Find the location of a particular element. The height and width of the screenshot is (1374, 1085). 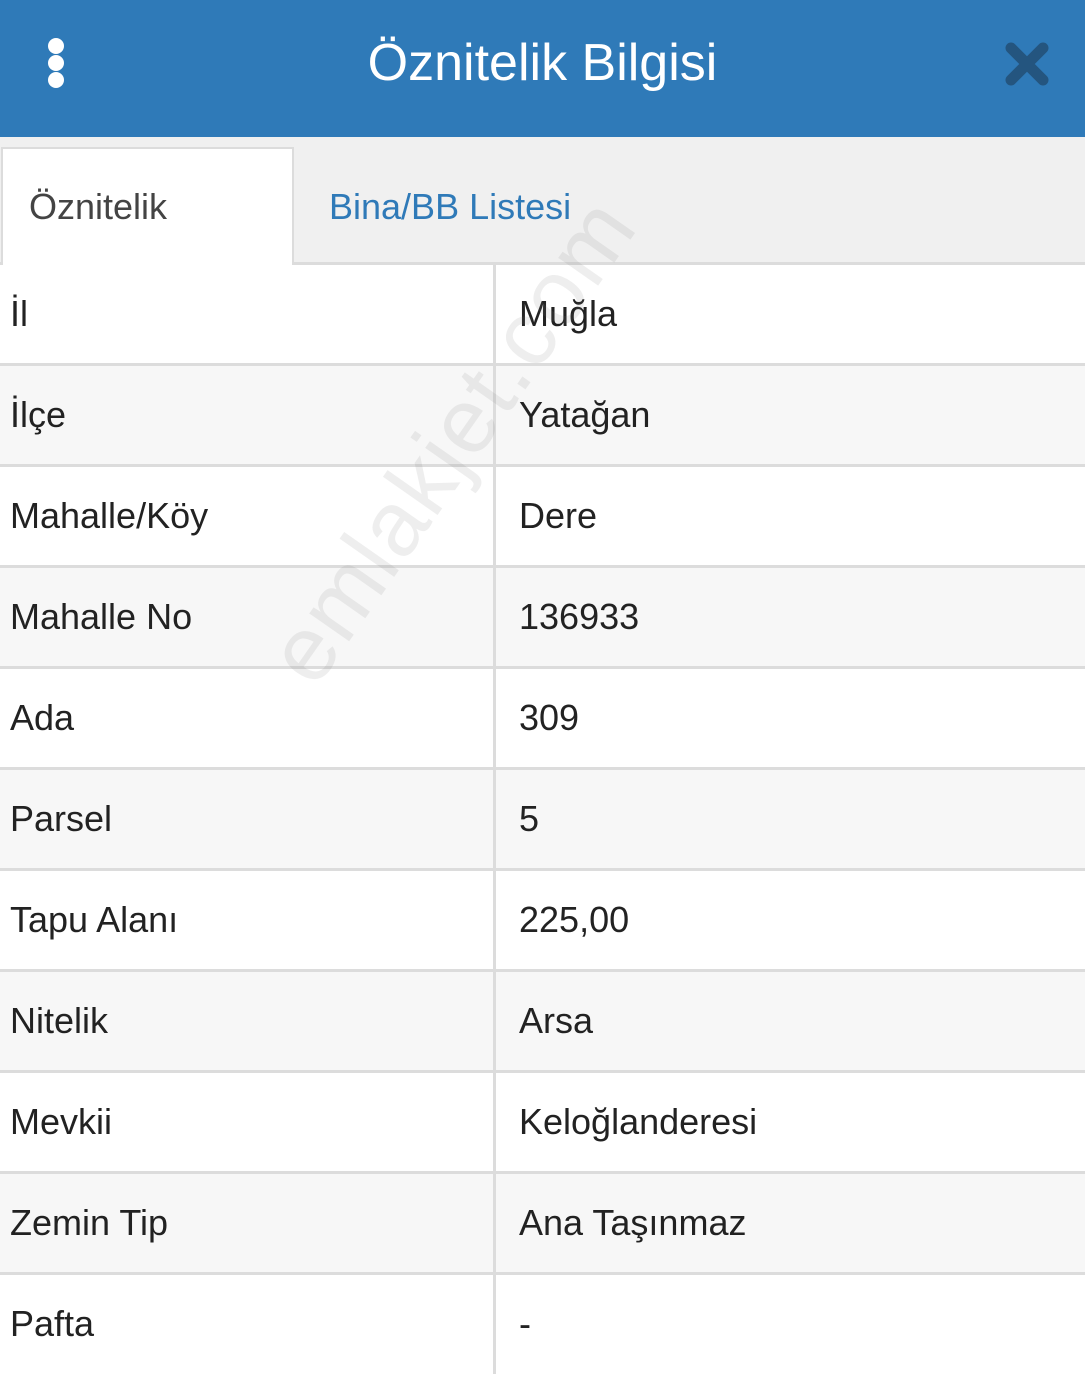

table-row: İl Muğla is located at coordinates (542, 315).